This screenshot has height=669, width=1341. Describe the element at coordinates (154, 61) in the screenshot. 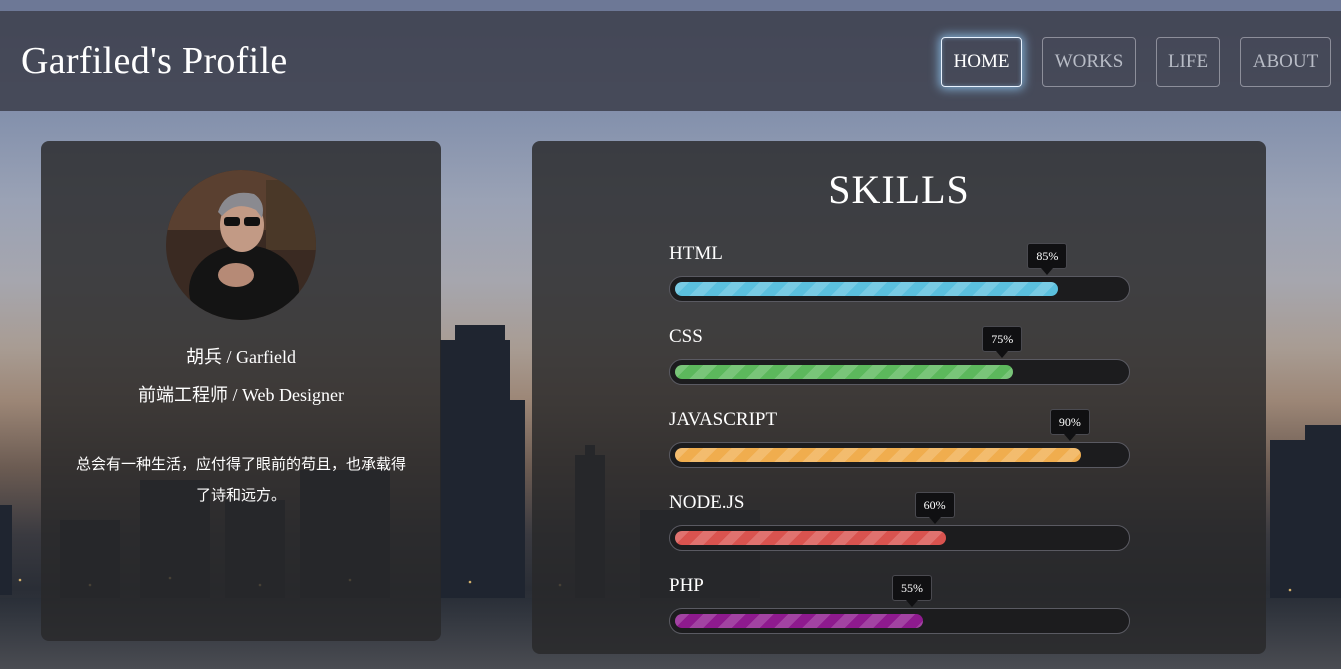

I see `site-brand: Garfiled's Profile` at that location.